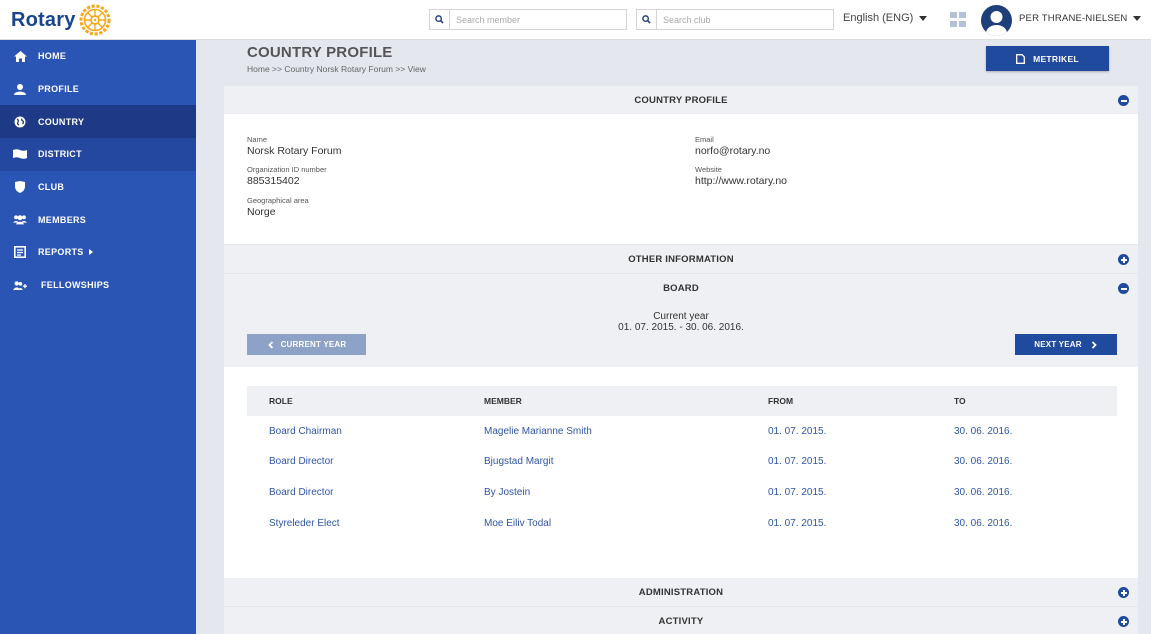  I want to click on sidebar-item-profile: PROFILE, so click(98, 89).